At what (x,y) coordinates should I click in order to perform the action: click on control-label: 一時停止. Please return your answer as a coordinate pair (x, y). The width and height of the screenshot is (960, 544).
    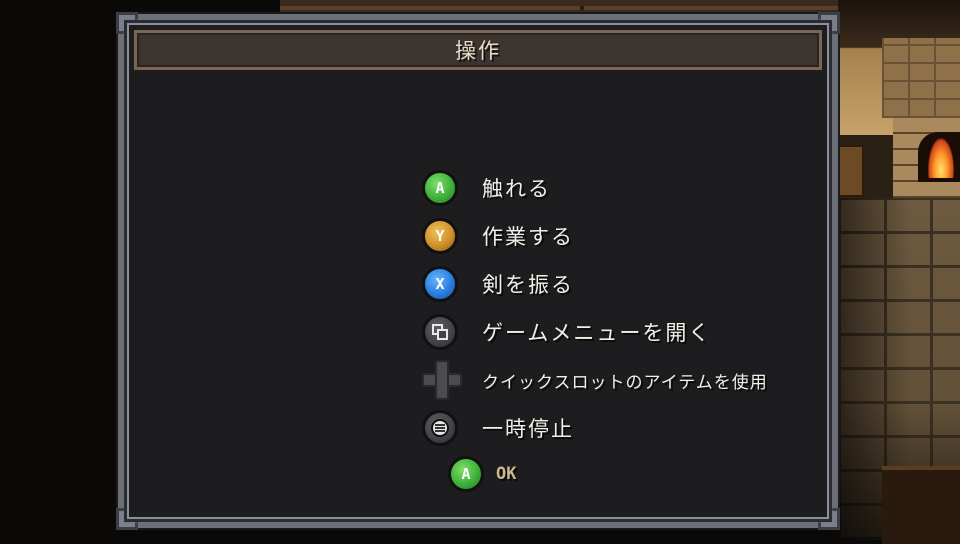
    Looking at the image, I should click on (528, 429).